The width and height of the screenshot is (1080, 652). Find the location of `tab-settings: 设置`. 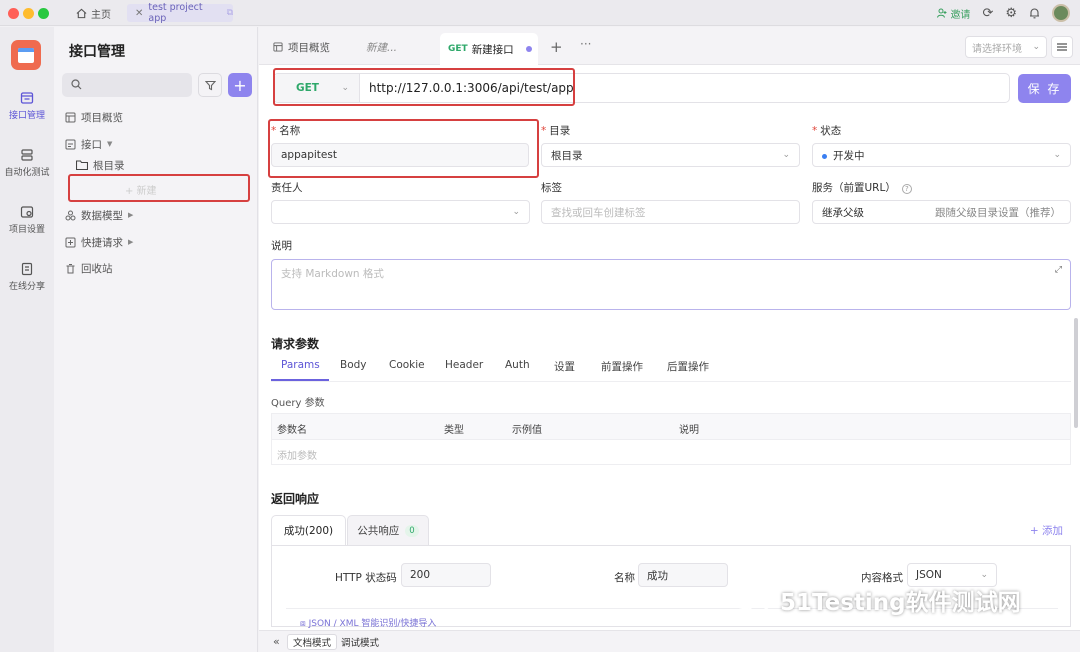

tab-settings: 设置 is located at coordinates (564, 366).